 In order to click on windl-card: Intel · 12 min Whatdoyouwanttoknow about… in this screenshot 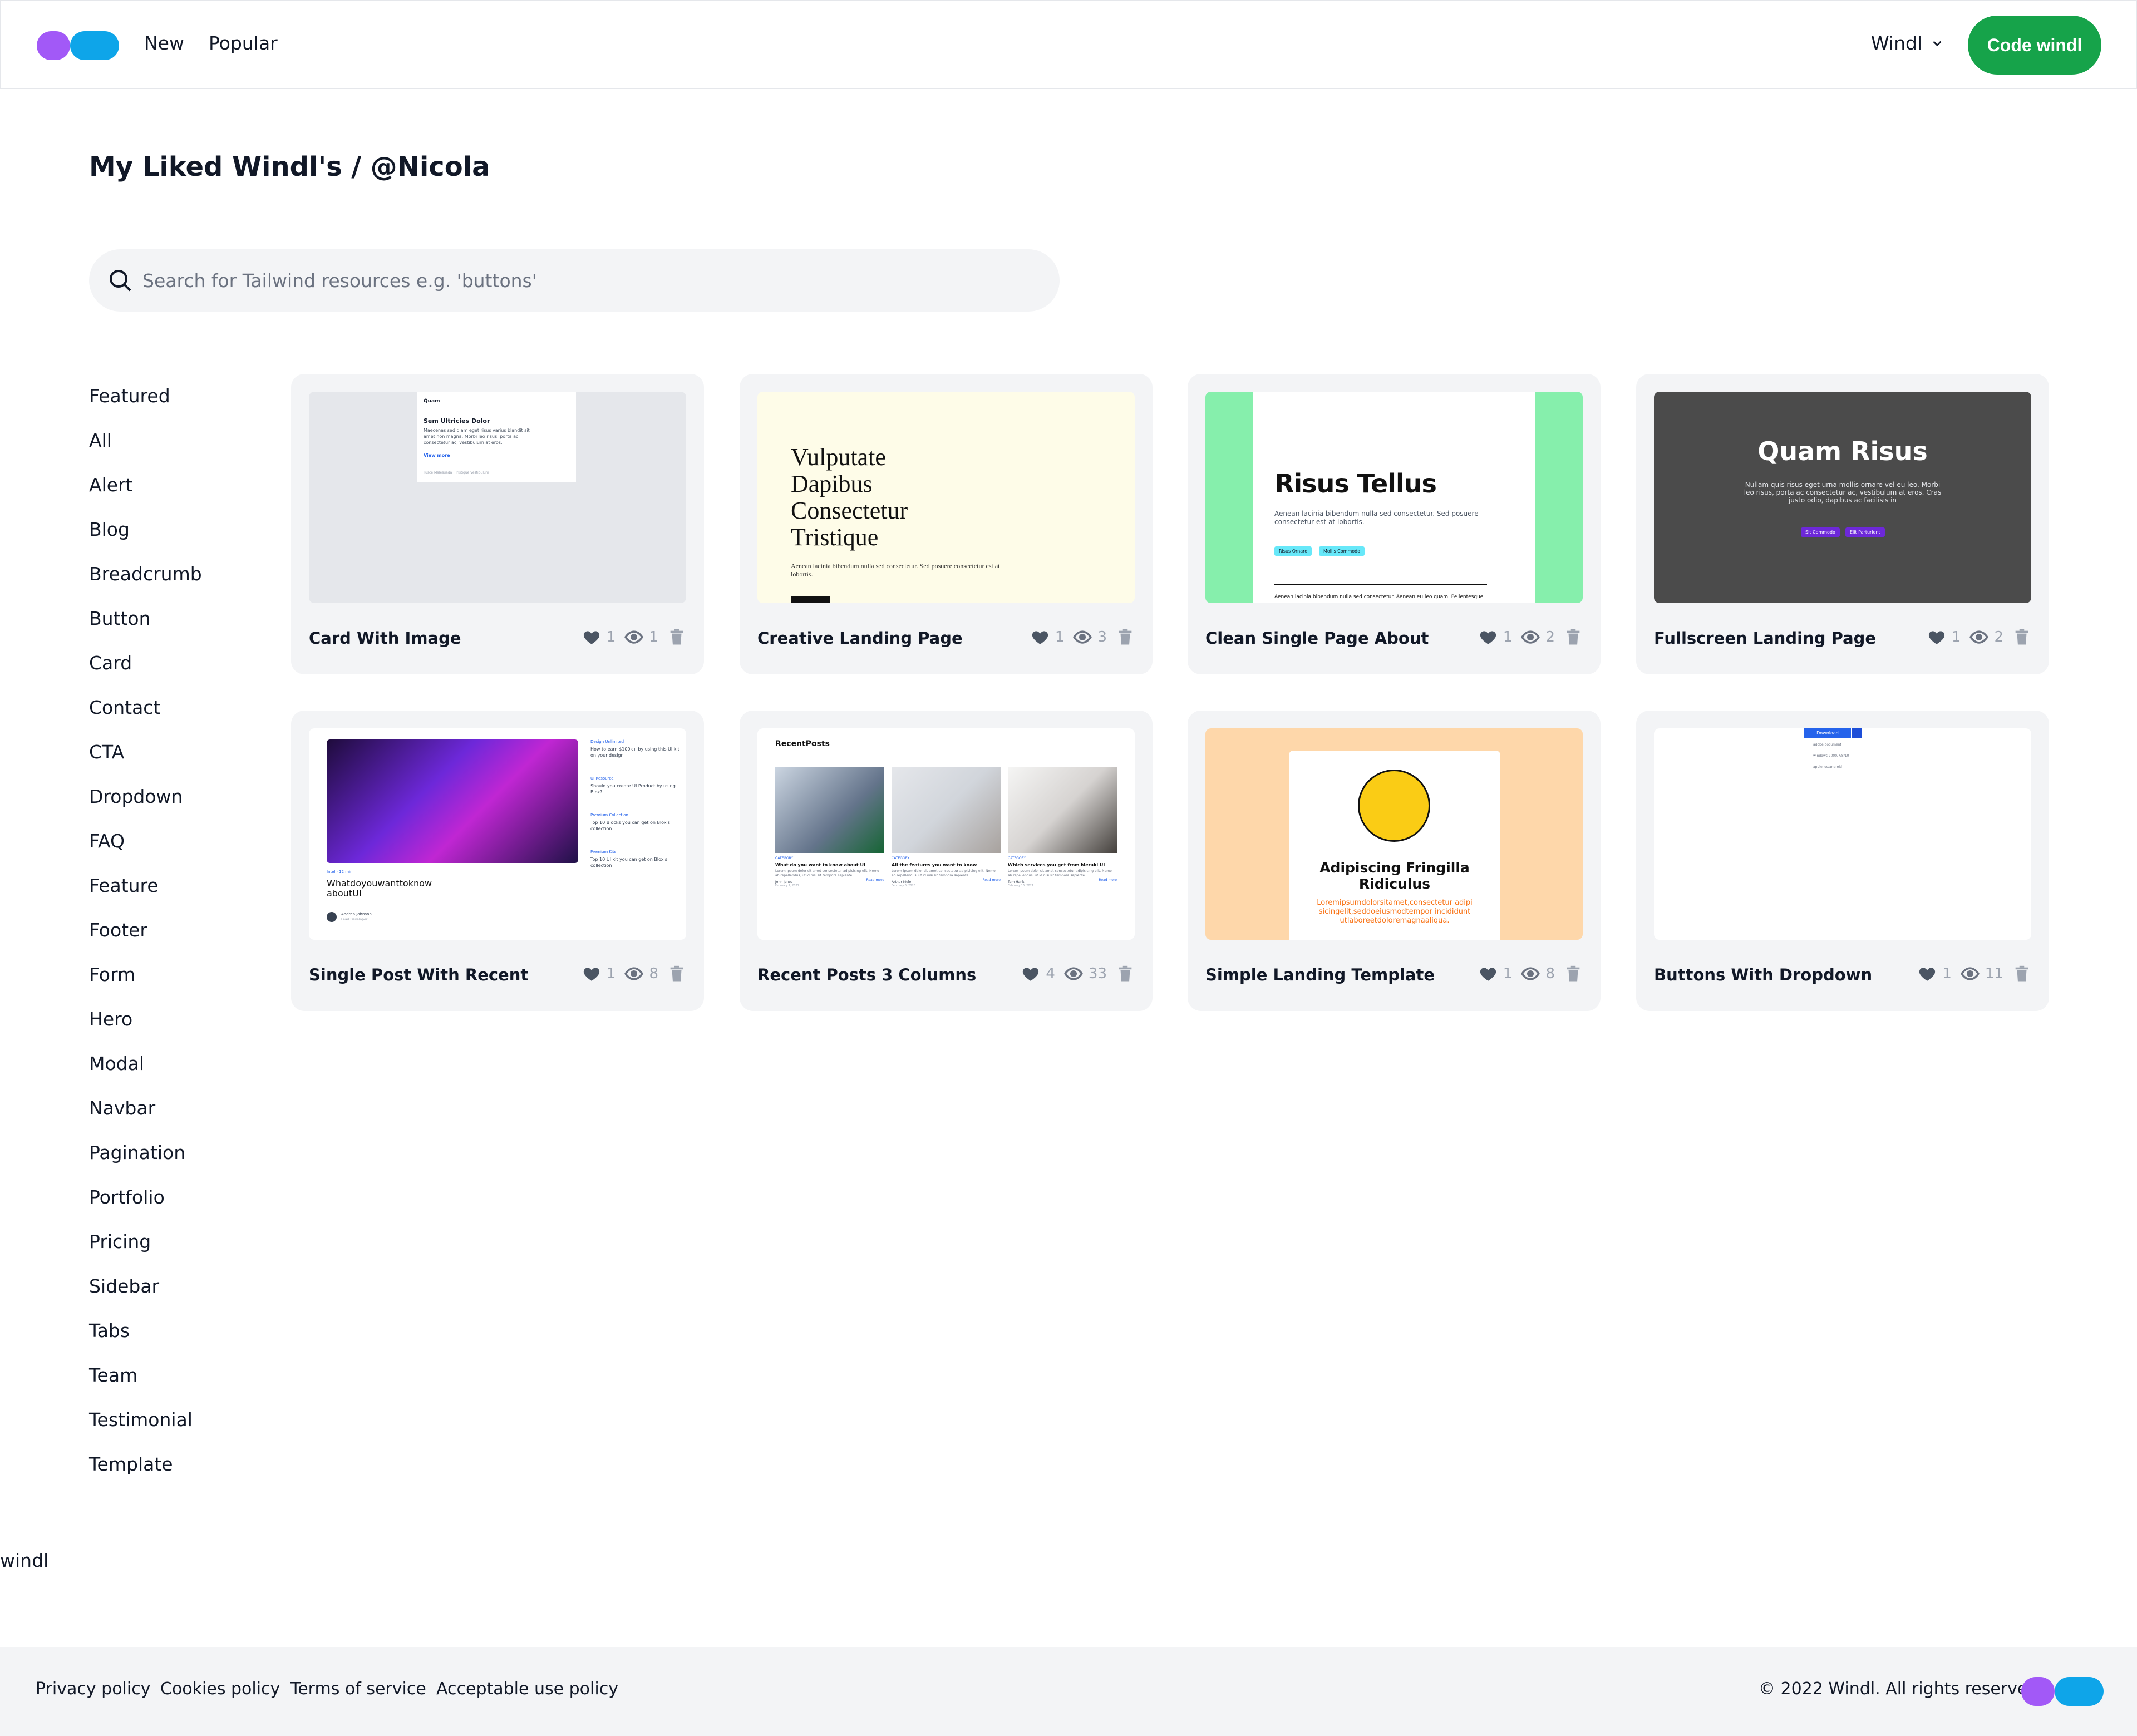, I will do `click(497, 861)`.